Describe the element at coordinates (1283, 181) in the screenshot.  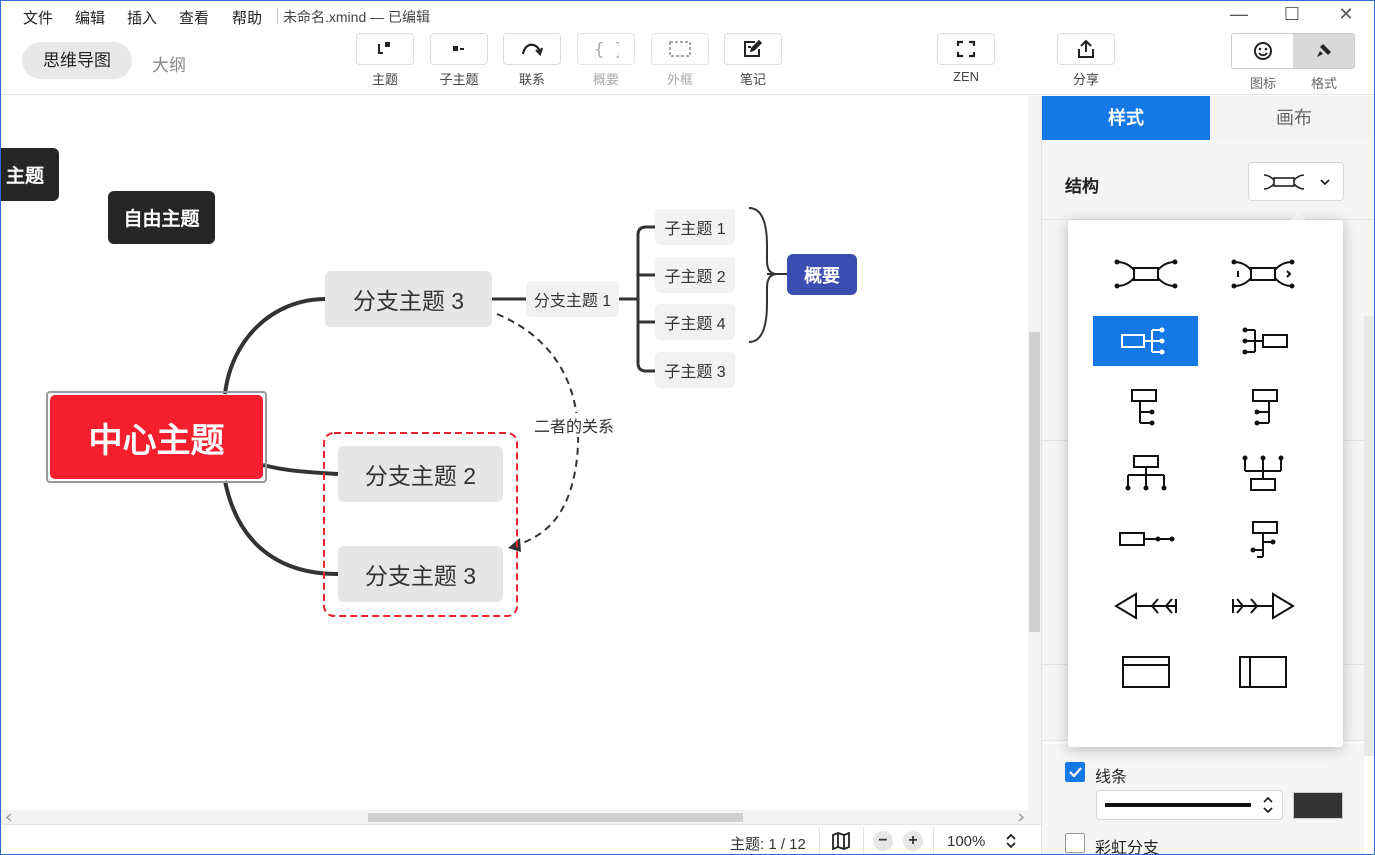
I see `structure-map-icon` at that location.